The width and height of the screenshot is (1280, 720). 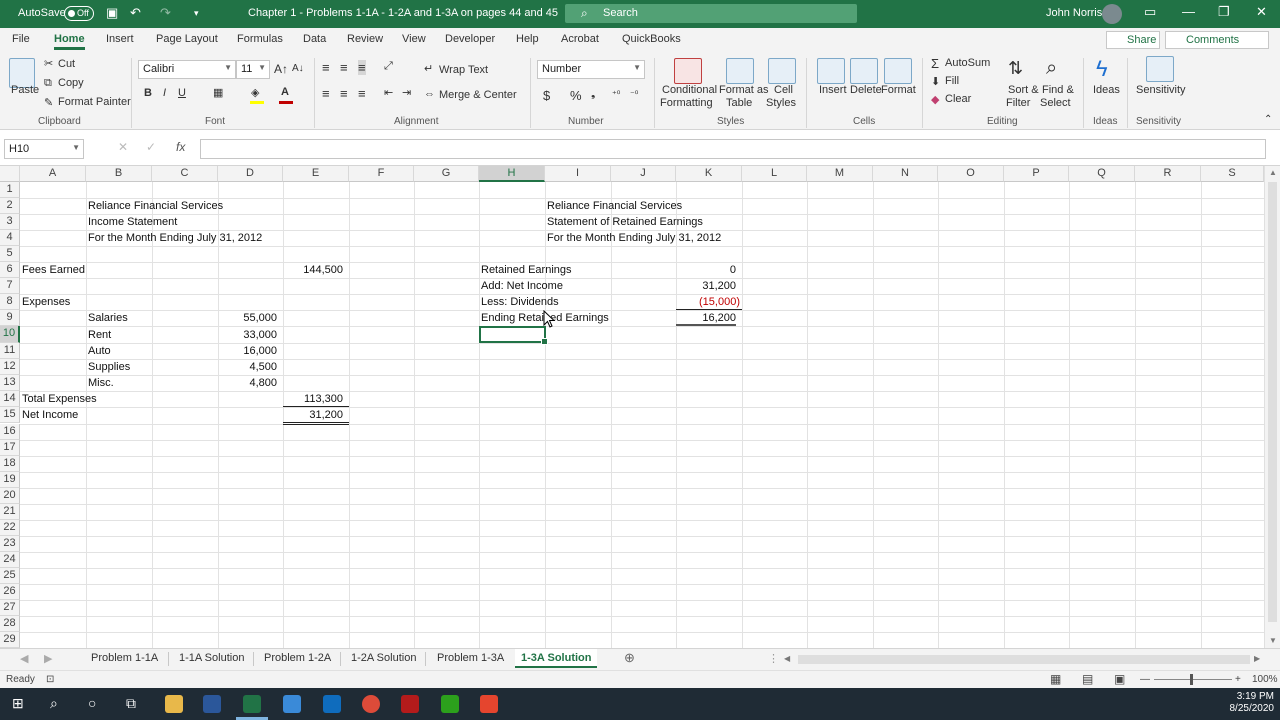 What do you see at coordinates (381, 174) in the screenshot?
I see `column-header: F` at bounding box center [381, 174].